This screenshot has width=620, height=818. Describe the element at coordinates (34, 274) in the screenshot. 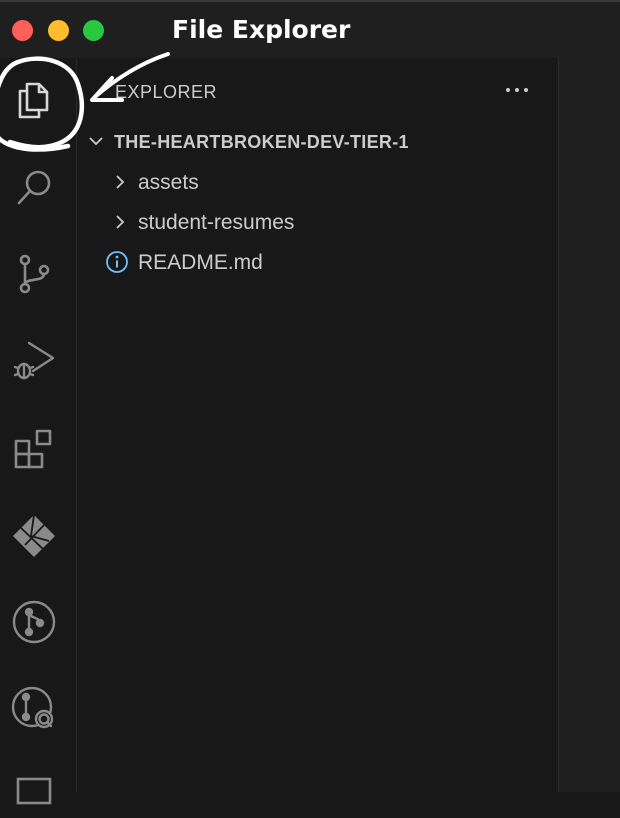

I see `source-control-icon` at that location.